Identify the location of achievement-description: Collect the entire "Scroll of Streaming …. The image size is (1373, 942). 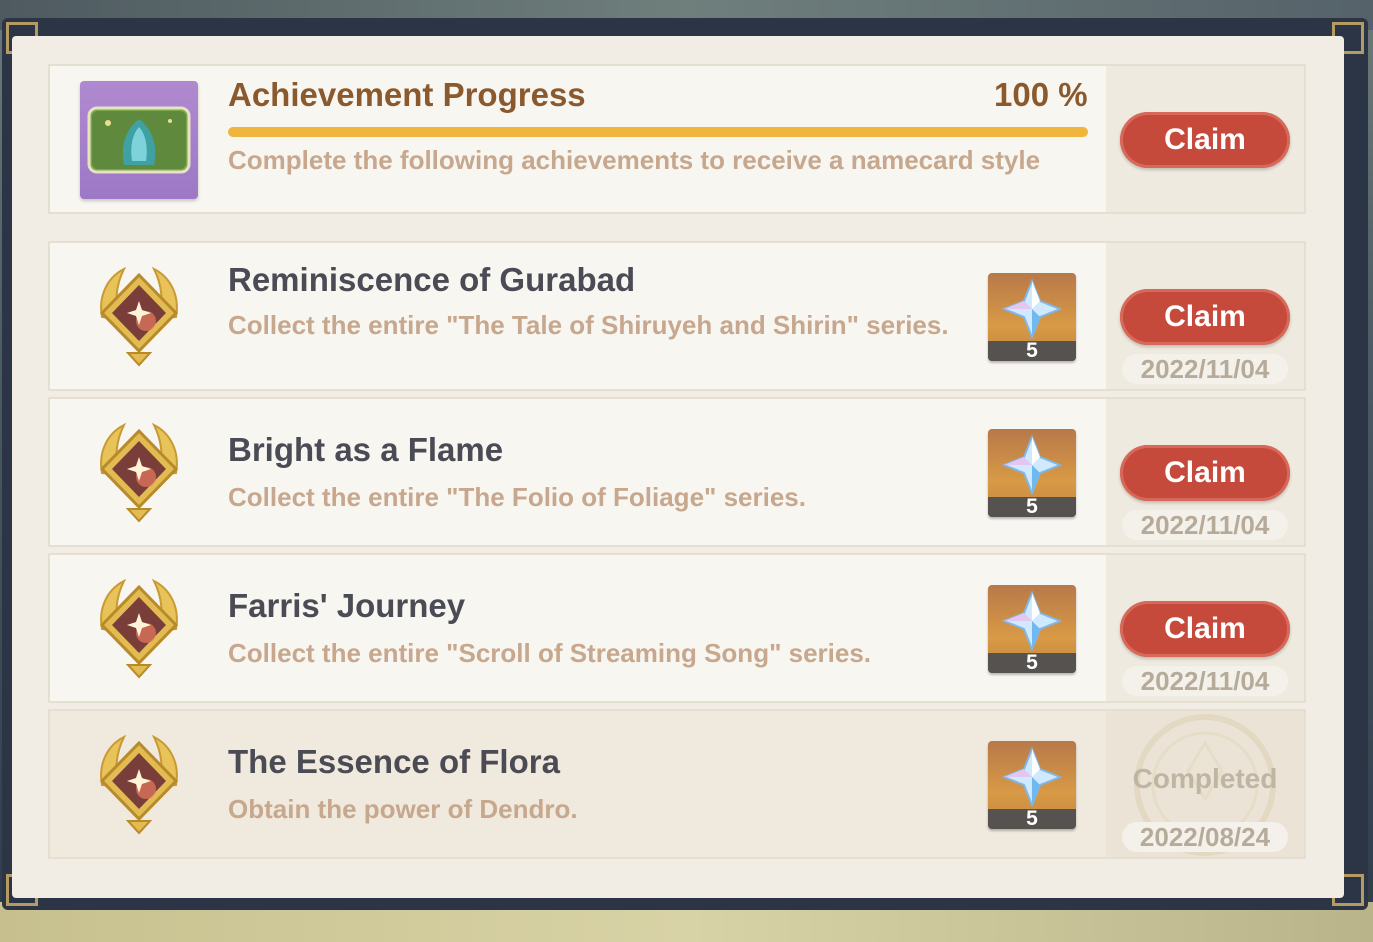
(550, 653).